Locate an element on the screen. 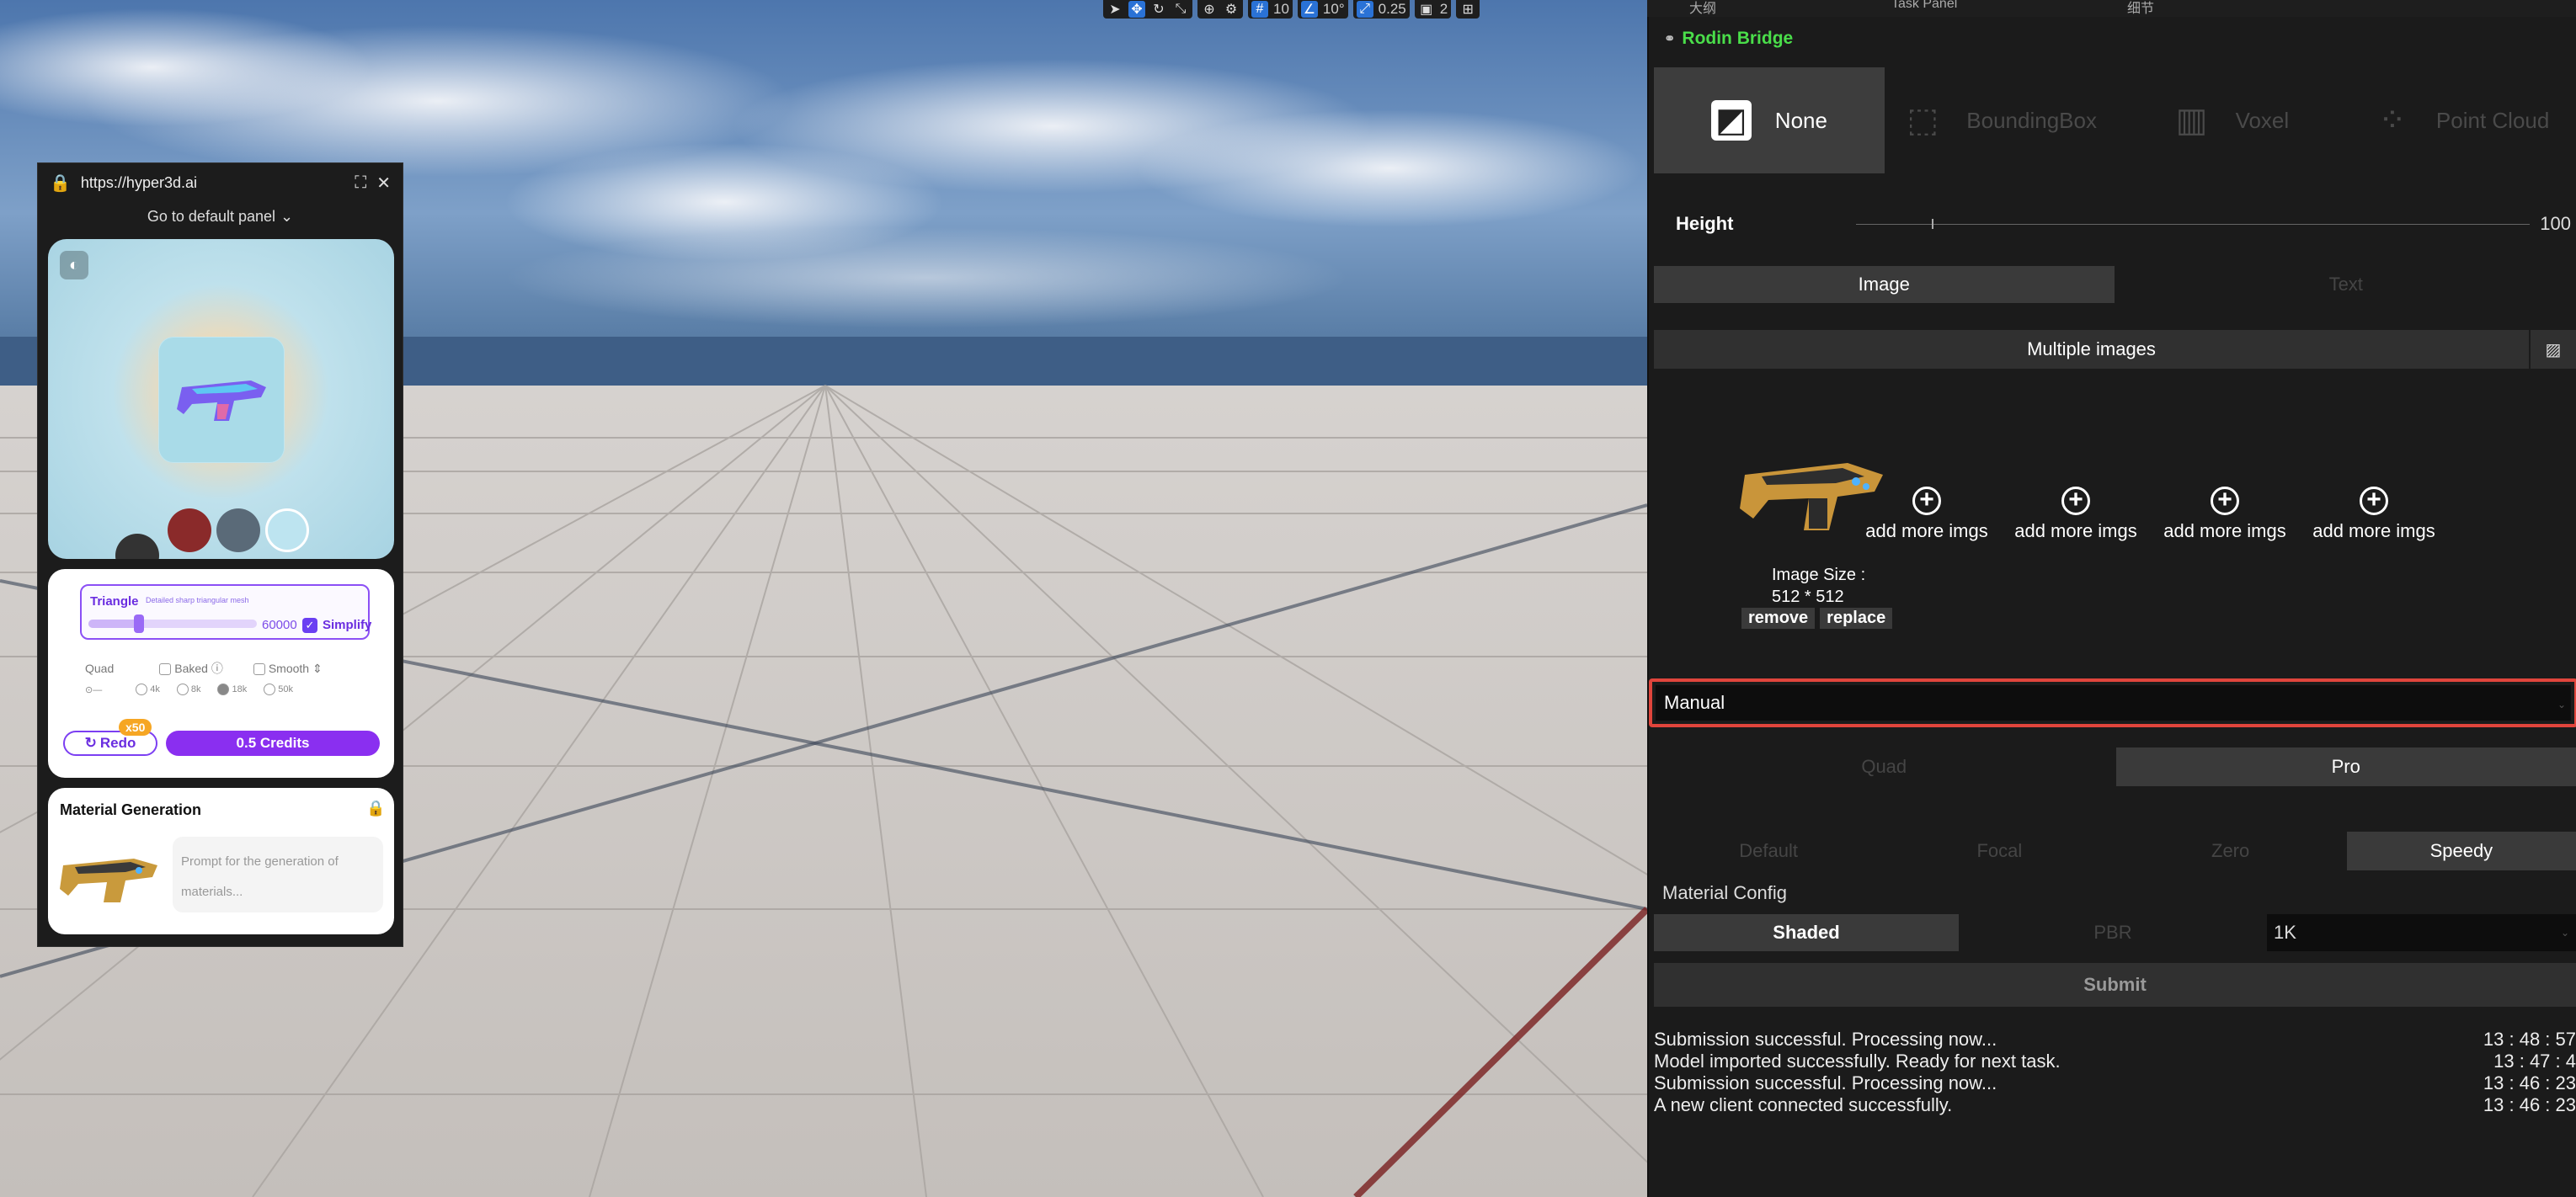  mode-label: Point Cloud is located at coordinates (2492, 120).